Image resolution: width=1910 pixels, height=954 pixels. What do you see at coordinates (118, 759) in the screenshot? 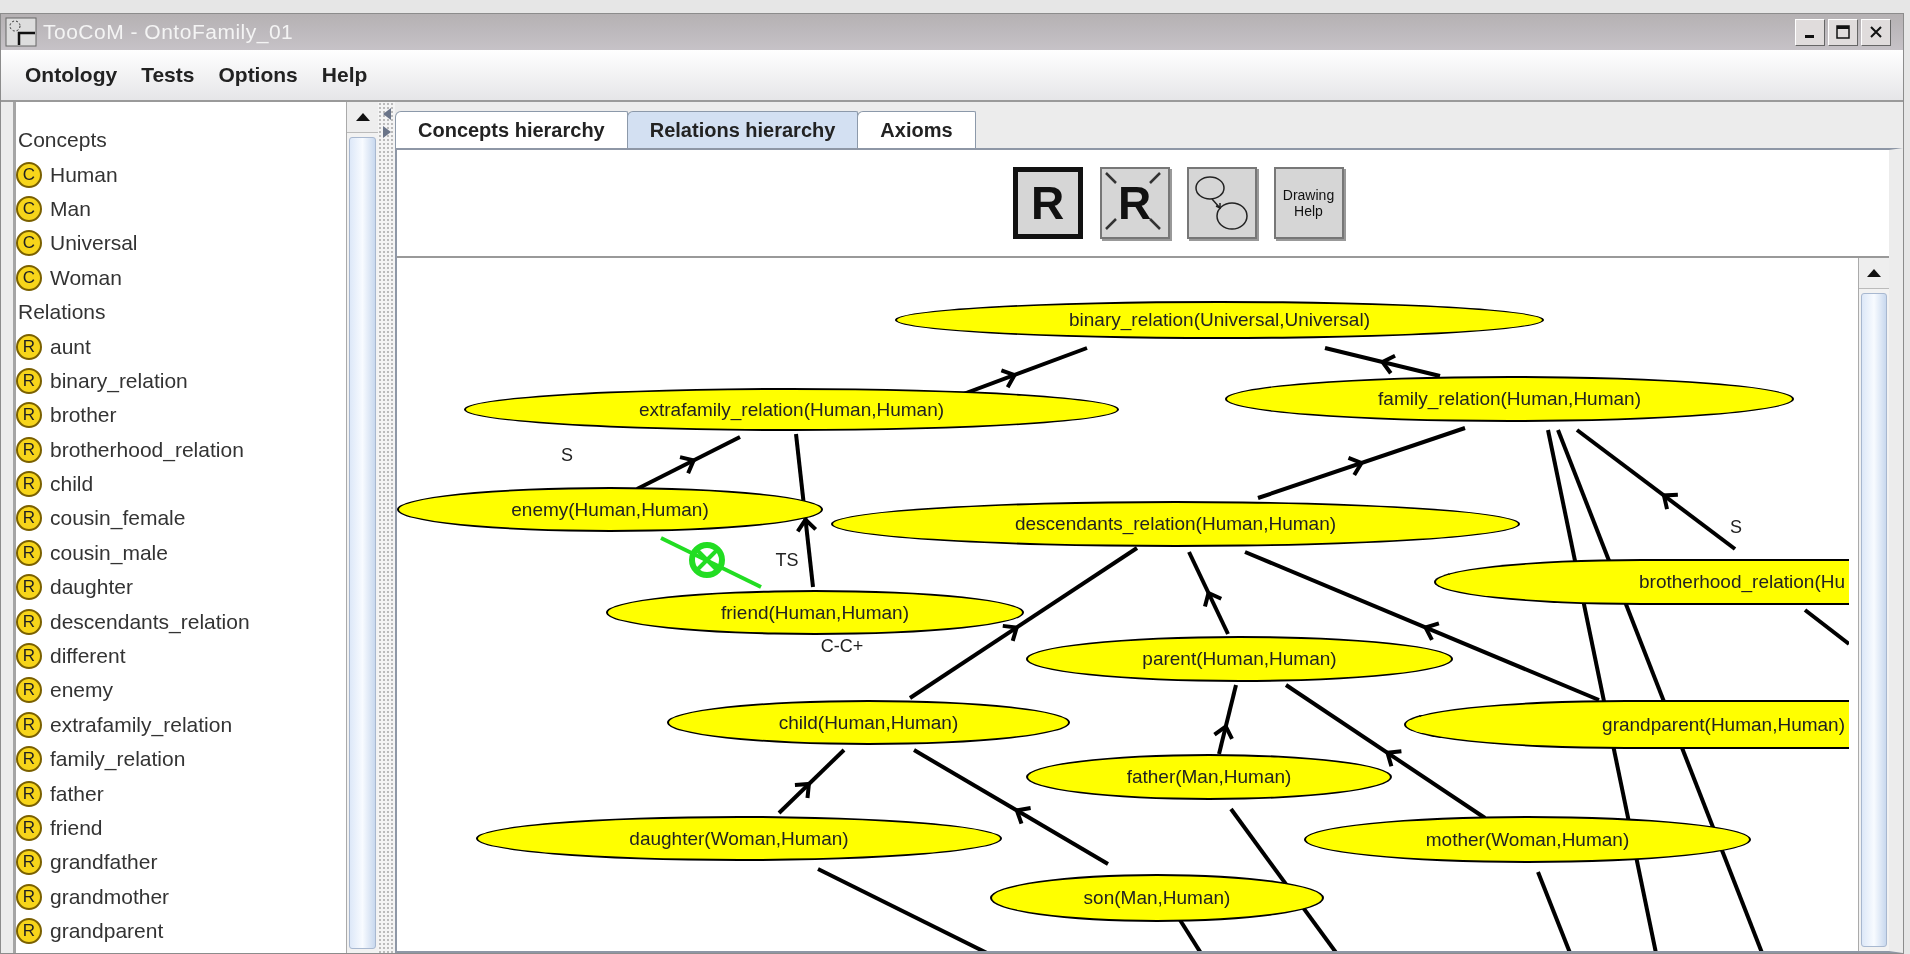
I see `tree-item: family_relation` at bounding box center [118, 759].